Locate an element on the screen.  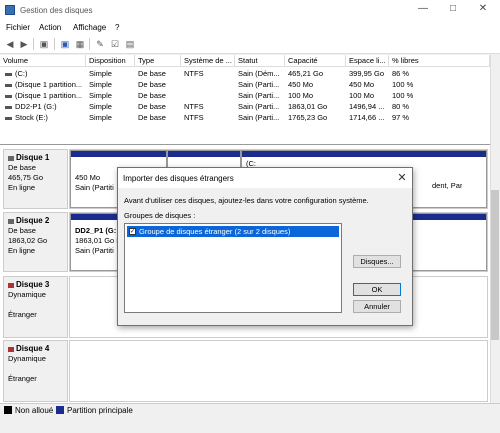
disk-2-label: Disque 2 De base 1863,02 Go En ligne is located at coordinates (35, 242).